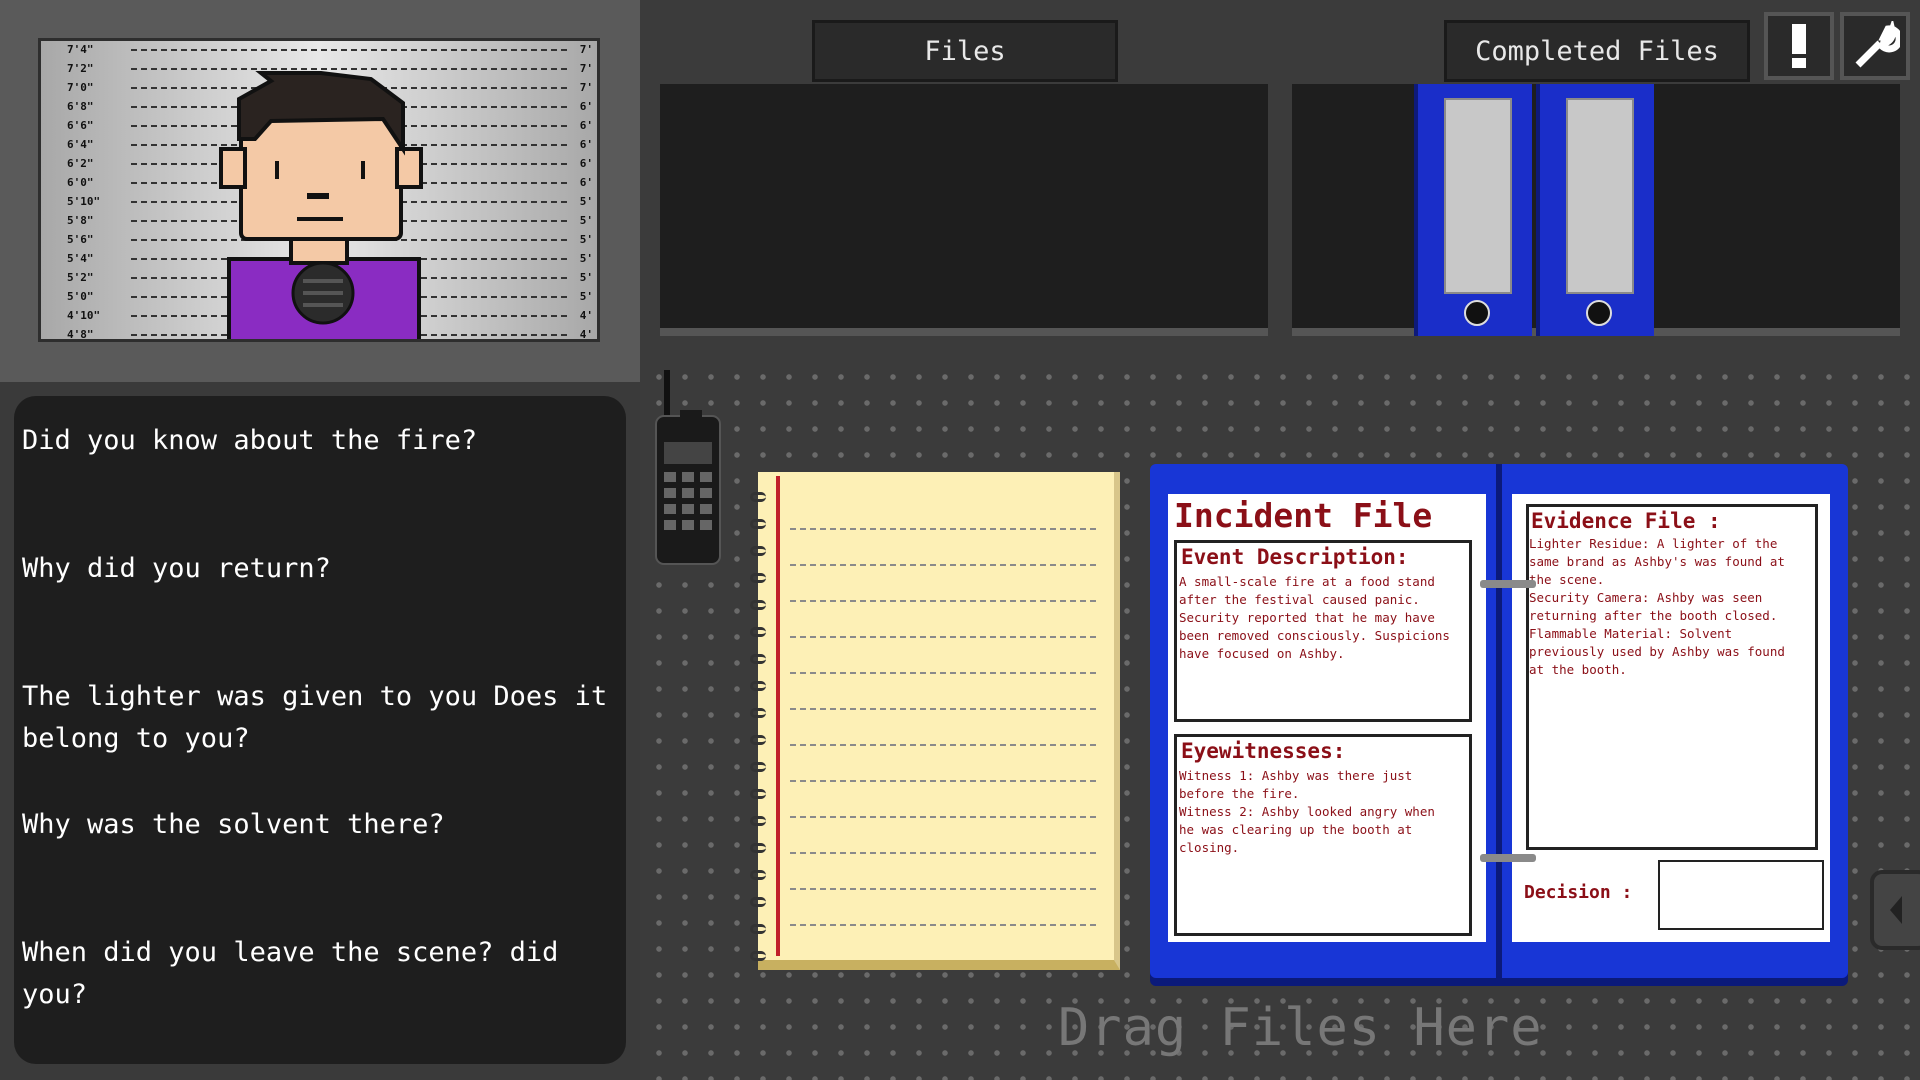  Describe the element at coordinates (80, 220) in the screenshot. I see `height-label: 5'8"` at that location.